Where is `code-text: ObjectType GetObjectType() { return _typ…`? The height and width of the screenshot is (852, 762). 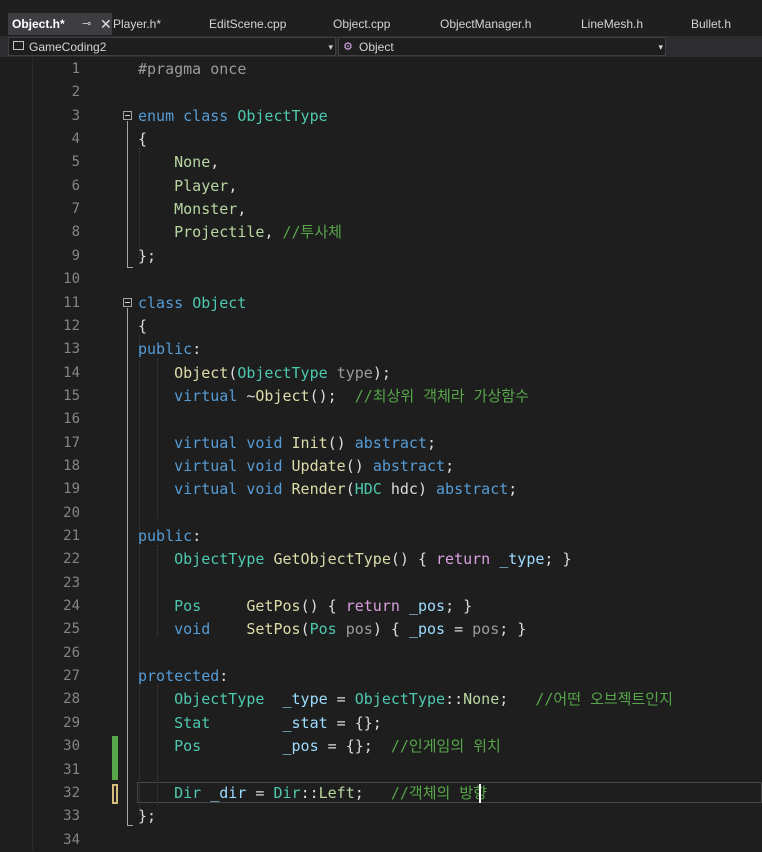
code-text: ObjectType GetObjectType() { return _typ… is located at coordinates (354, 559).